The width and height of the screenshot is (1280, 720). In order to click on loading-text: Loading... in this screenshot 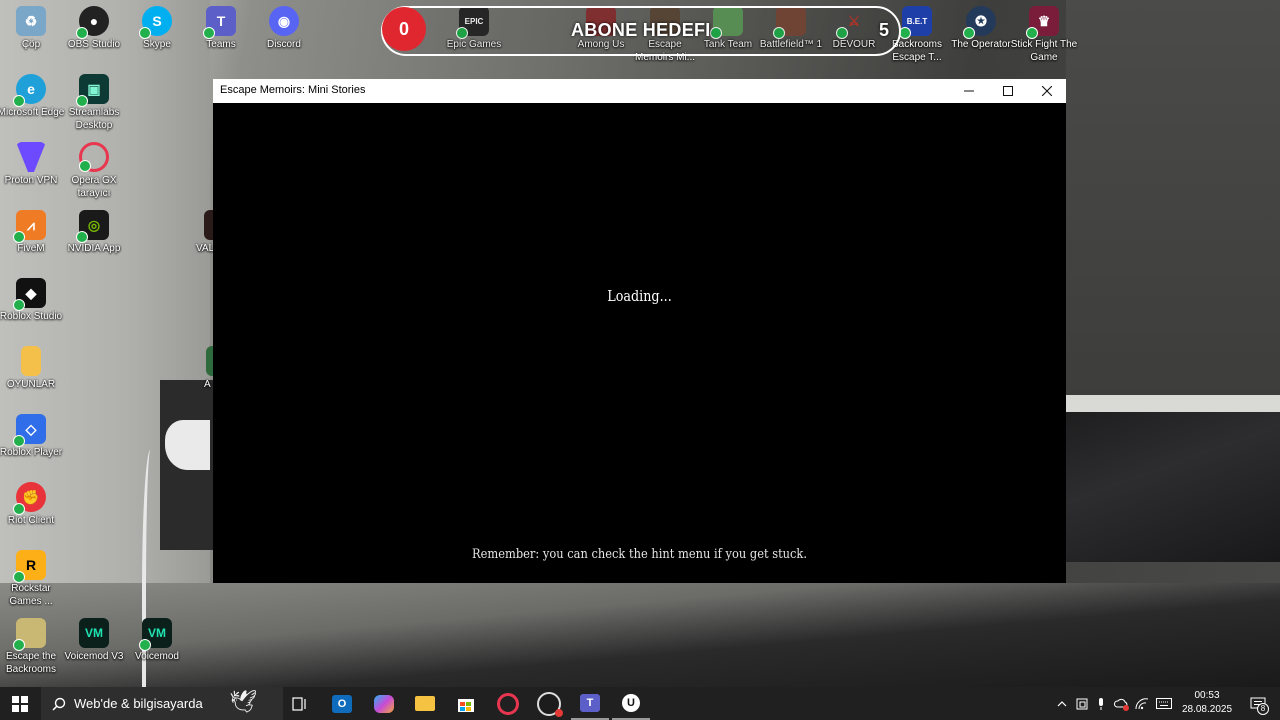, I will do `click(639, 296)`.